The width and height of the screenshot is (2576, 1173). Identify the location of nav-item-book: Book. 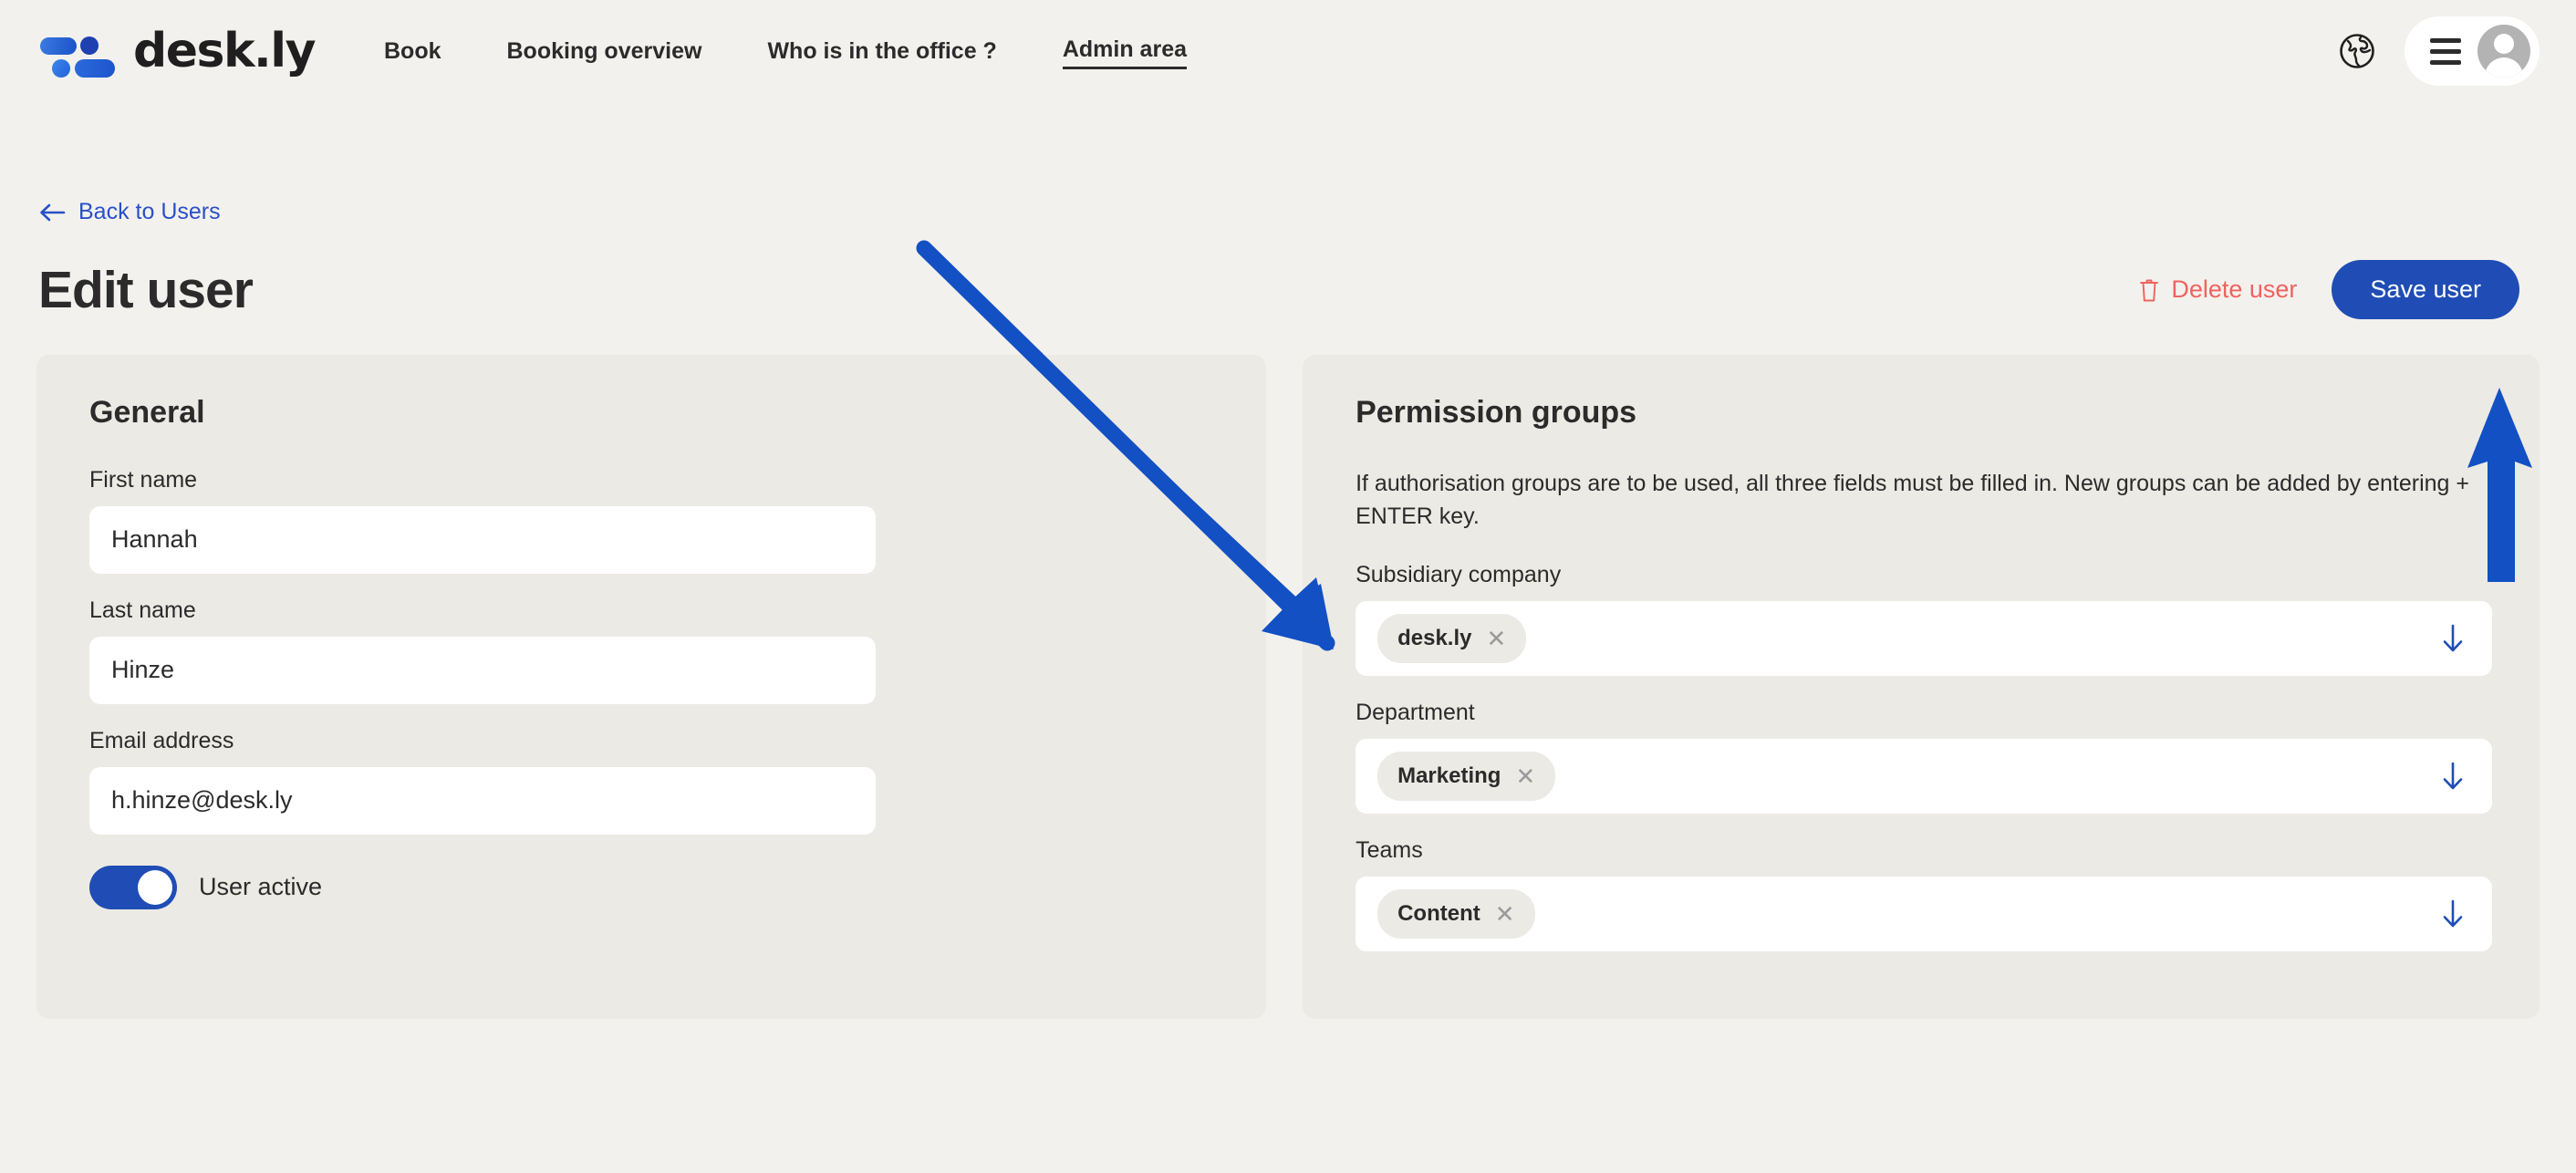
(412, 51).